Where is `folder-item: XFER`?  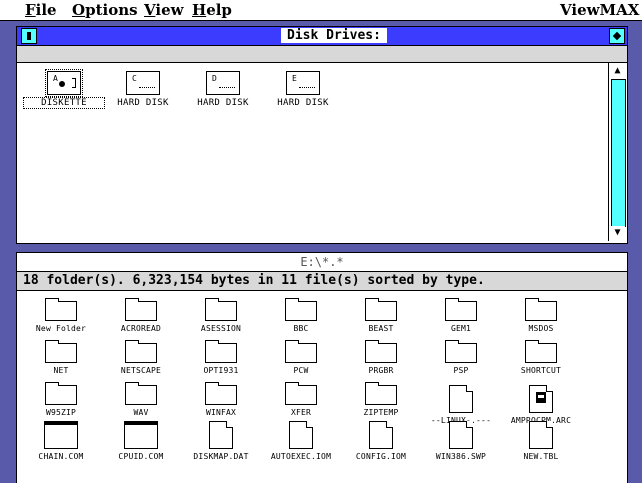
folder-item: XFER is located at coordinates (301, 399).